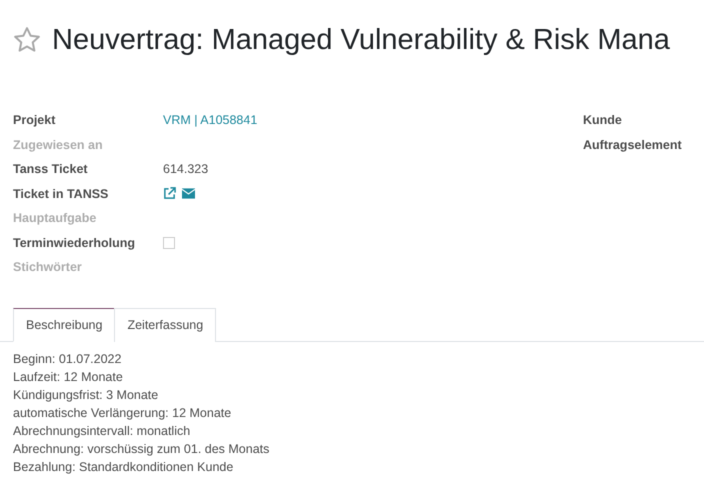 This screenshot has height=487, width=704. Describe the element at coordinates (603, 120) in the screenshot. I see `field-label: Kunde` at that location.